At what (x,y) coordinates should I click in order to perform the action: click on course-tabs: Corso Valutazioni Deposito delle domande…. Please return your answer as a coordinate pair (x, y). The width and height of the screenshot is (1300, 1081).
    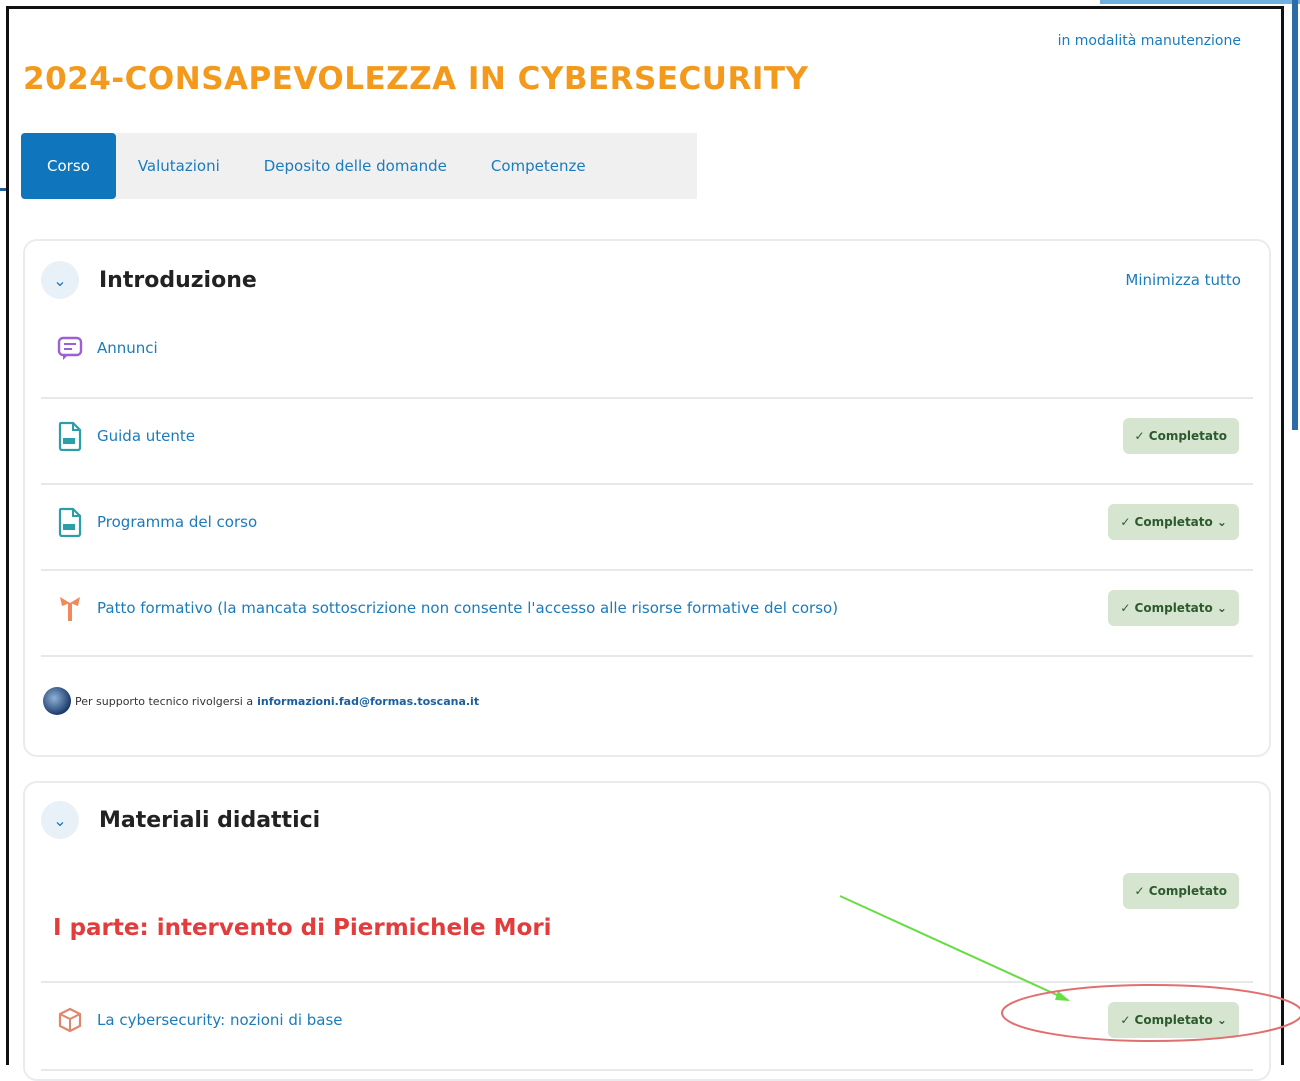
    Looking at the image, I should click on (359, 166).